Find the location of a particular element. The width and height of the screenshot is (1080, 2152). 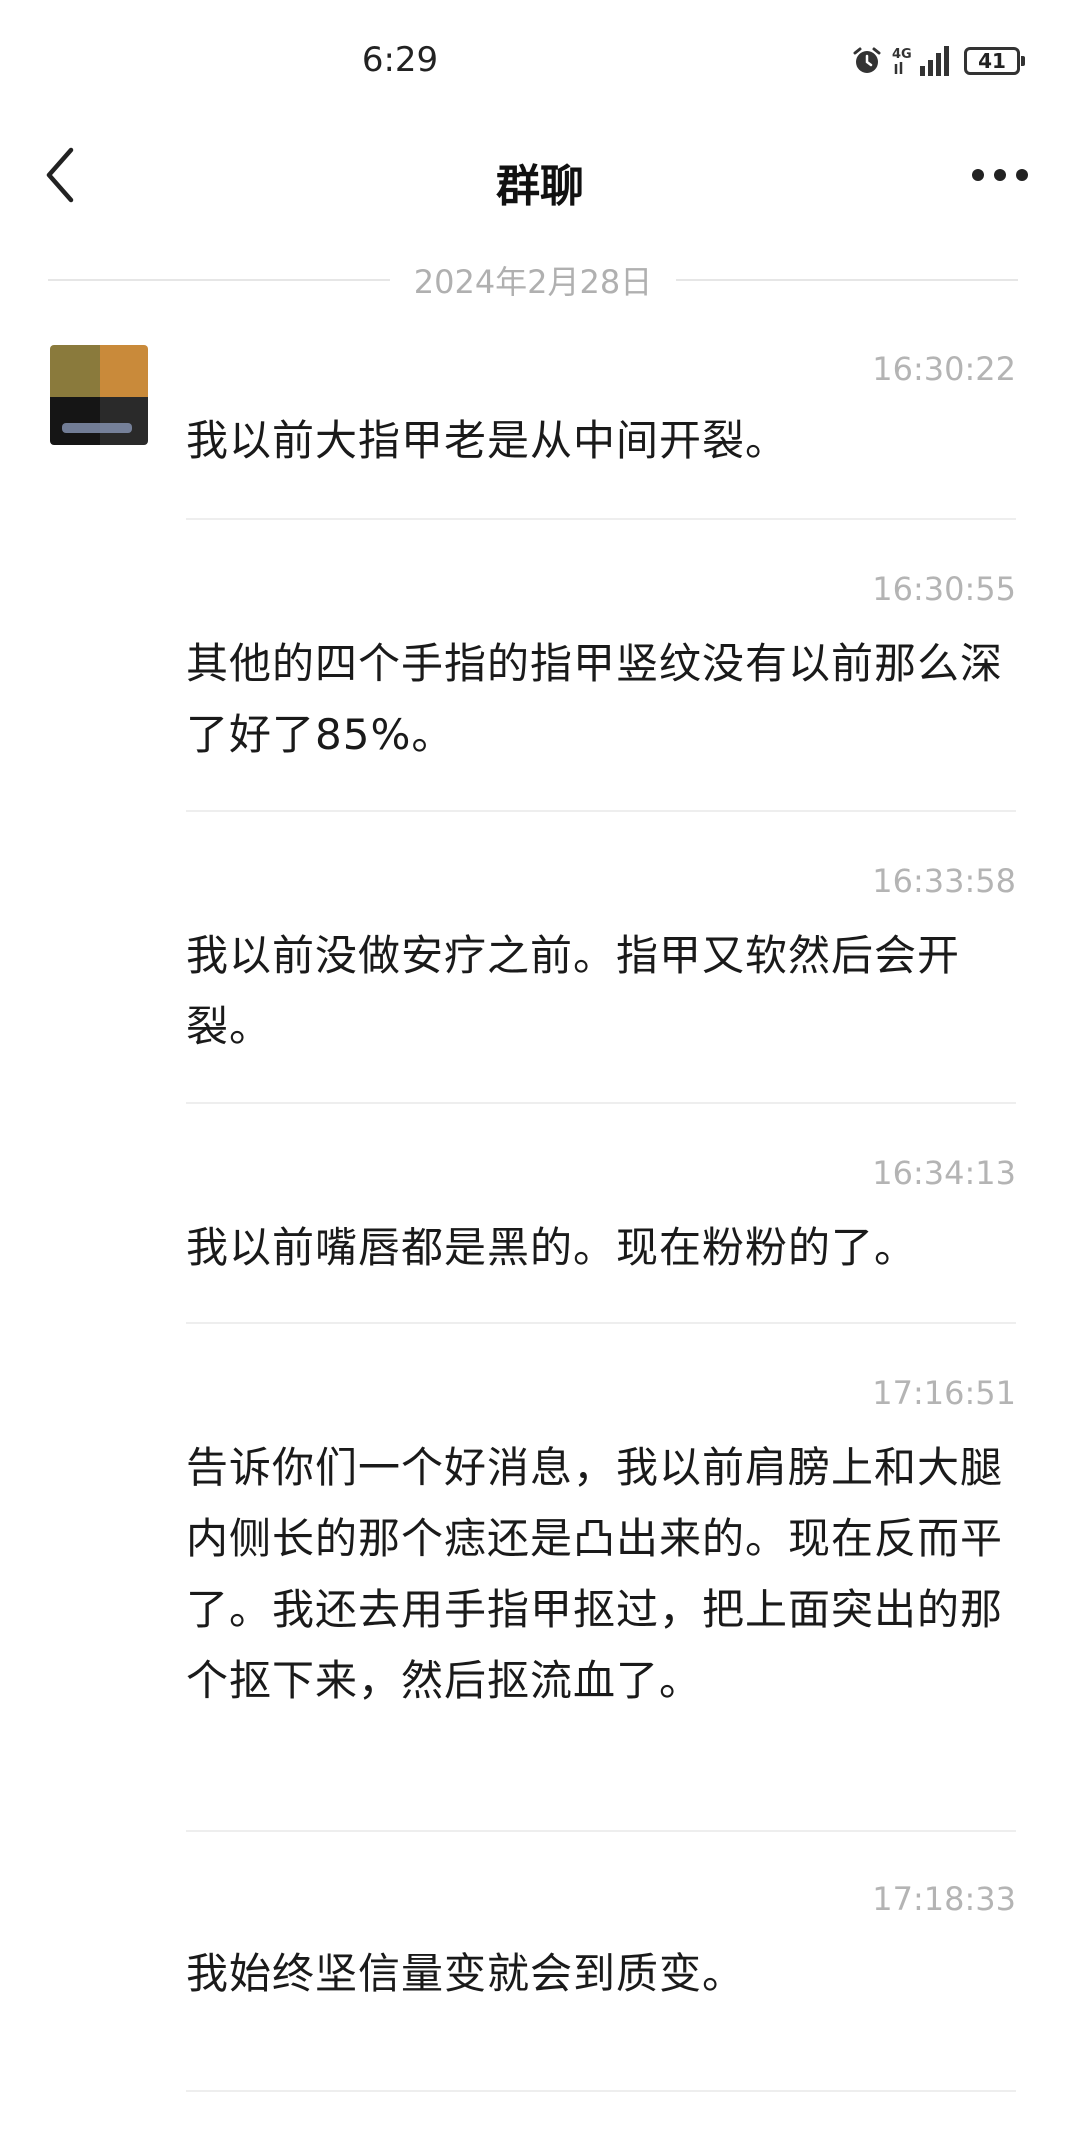

signal-icon: 4G is located at coordinates (920, 61).